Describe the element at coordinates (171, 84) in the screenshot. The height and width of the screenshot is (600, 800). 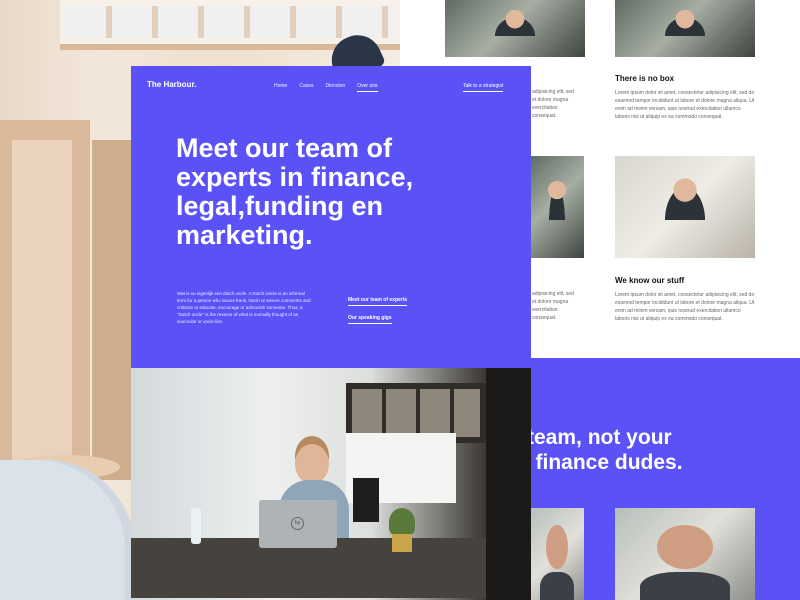
I see `logo: The Harbour.` at that location.